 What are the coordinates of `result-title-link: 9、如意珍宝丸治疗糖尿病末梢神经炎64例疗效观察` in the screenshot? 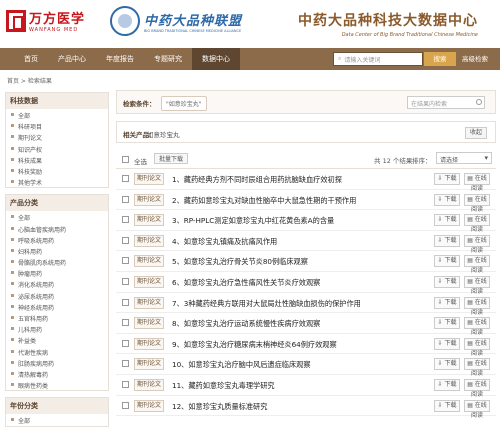 It's located at (254, 345).